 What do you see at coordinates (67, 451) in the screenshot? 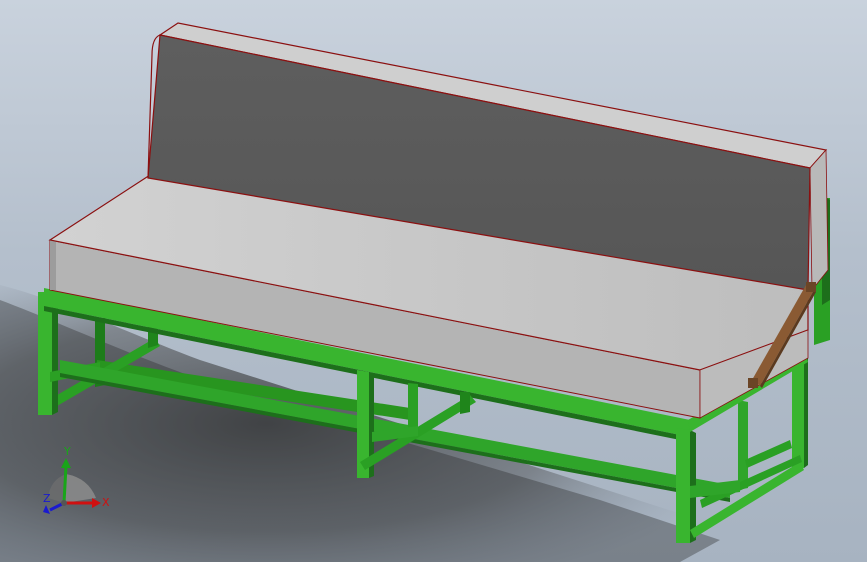
I see `y-axis-label: Y` at bounding box center [67, 451].